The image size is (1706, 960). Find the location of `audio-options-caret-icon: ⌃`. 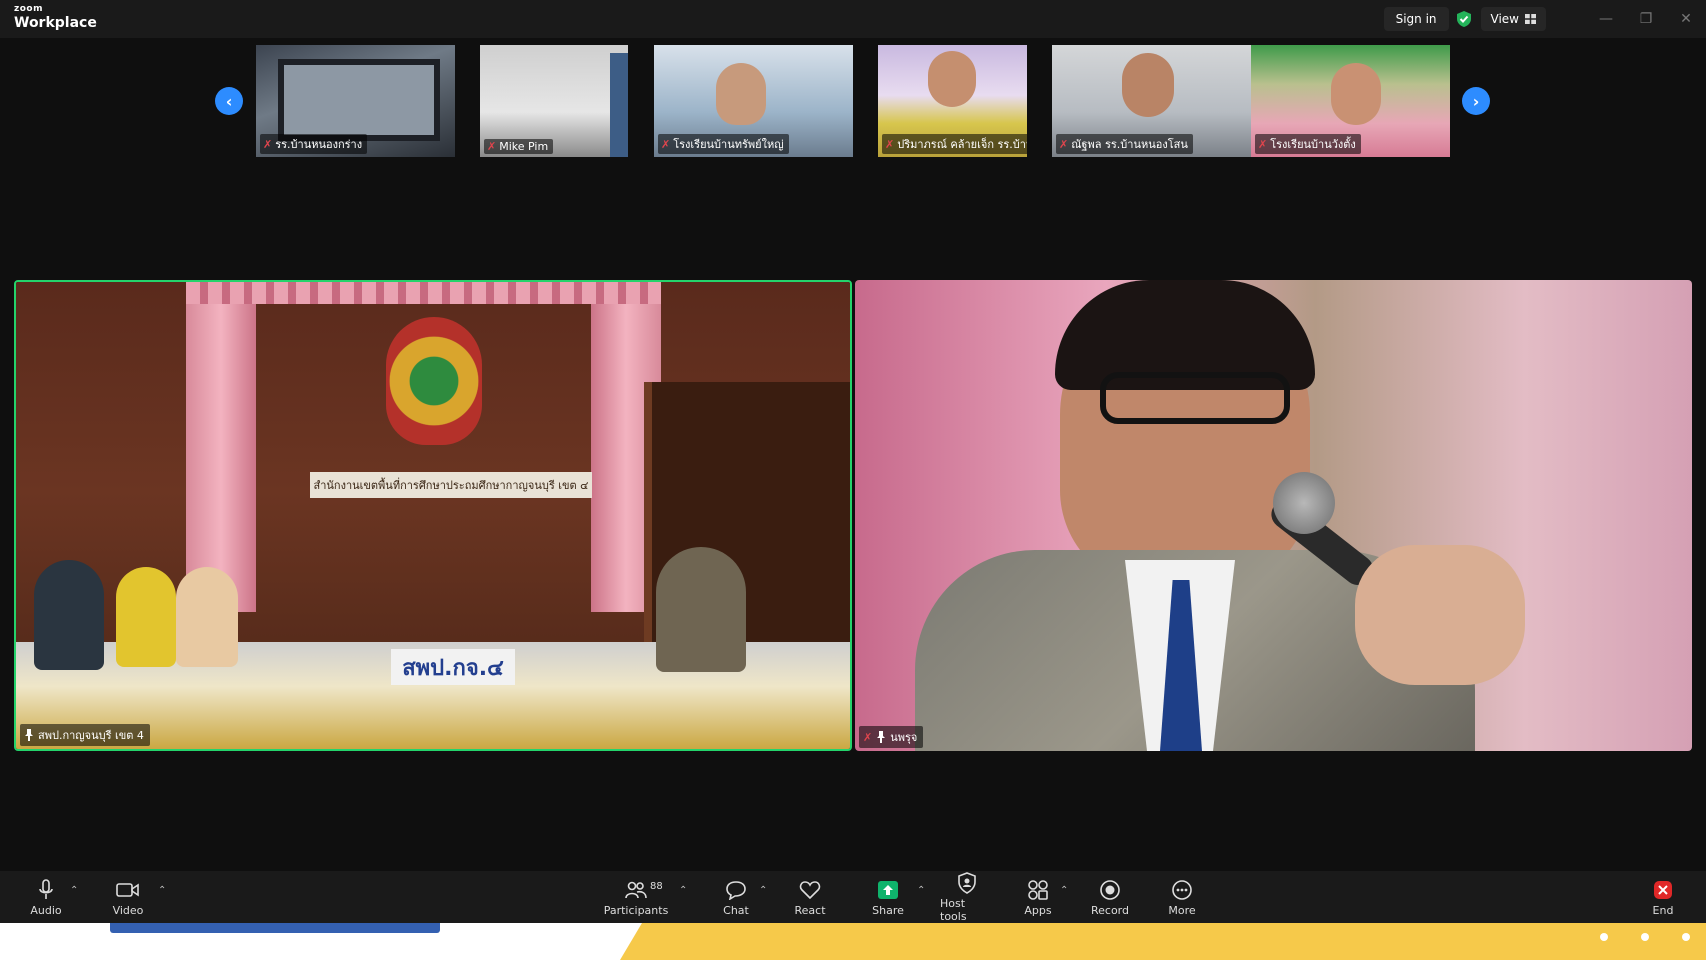

audio-options-caret-icon: ⌃ is located at coordinates (74, 890).